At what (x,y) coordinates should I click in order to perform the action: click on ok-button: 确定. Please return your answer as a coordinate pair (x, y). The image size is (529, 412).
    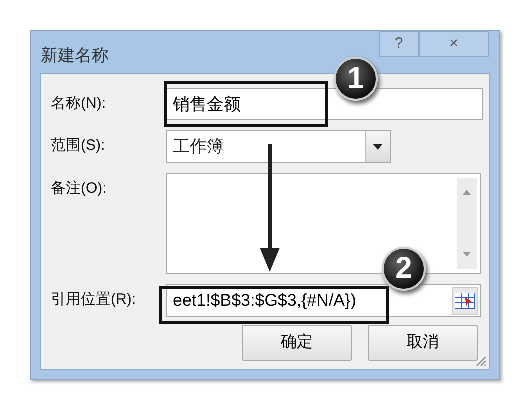
    Looking at the image, I should click on (297, 343).